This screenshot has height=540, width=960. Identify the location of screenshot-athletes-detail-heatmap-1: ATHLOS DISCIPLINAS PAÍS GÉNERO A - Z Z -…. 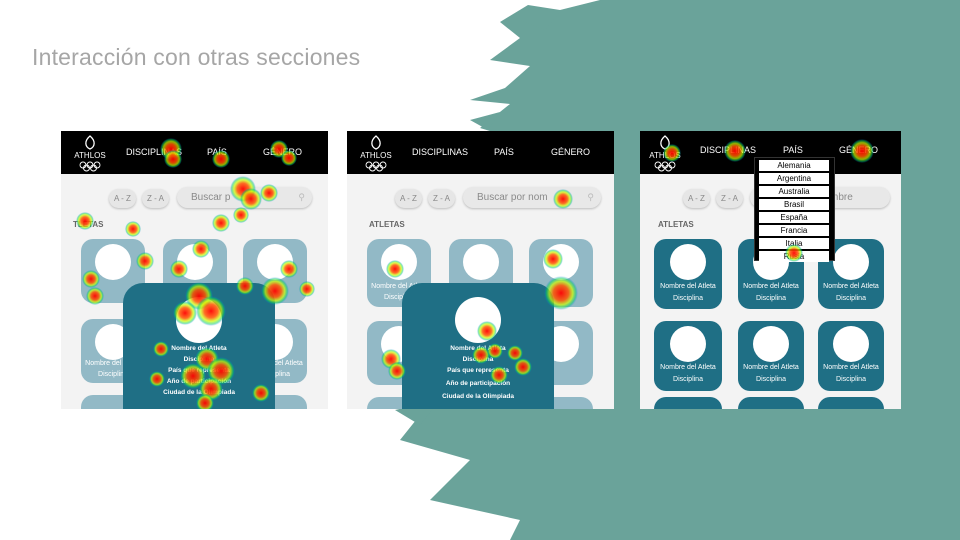
(194, 270).